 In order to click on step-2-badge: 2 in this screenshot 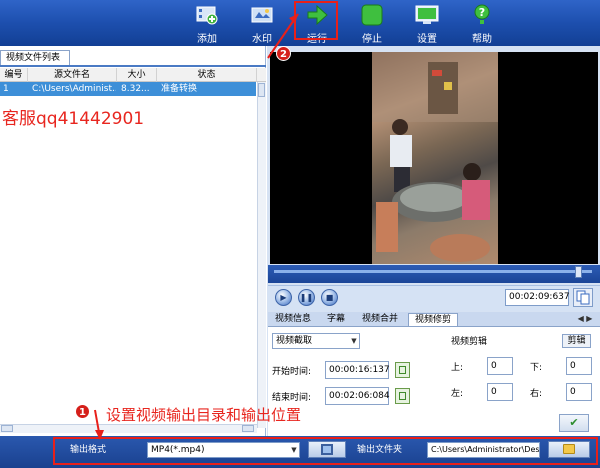, I will do `click(283, 53)`.